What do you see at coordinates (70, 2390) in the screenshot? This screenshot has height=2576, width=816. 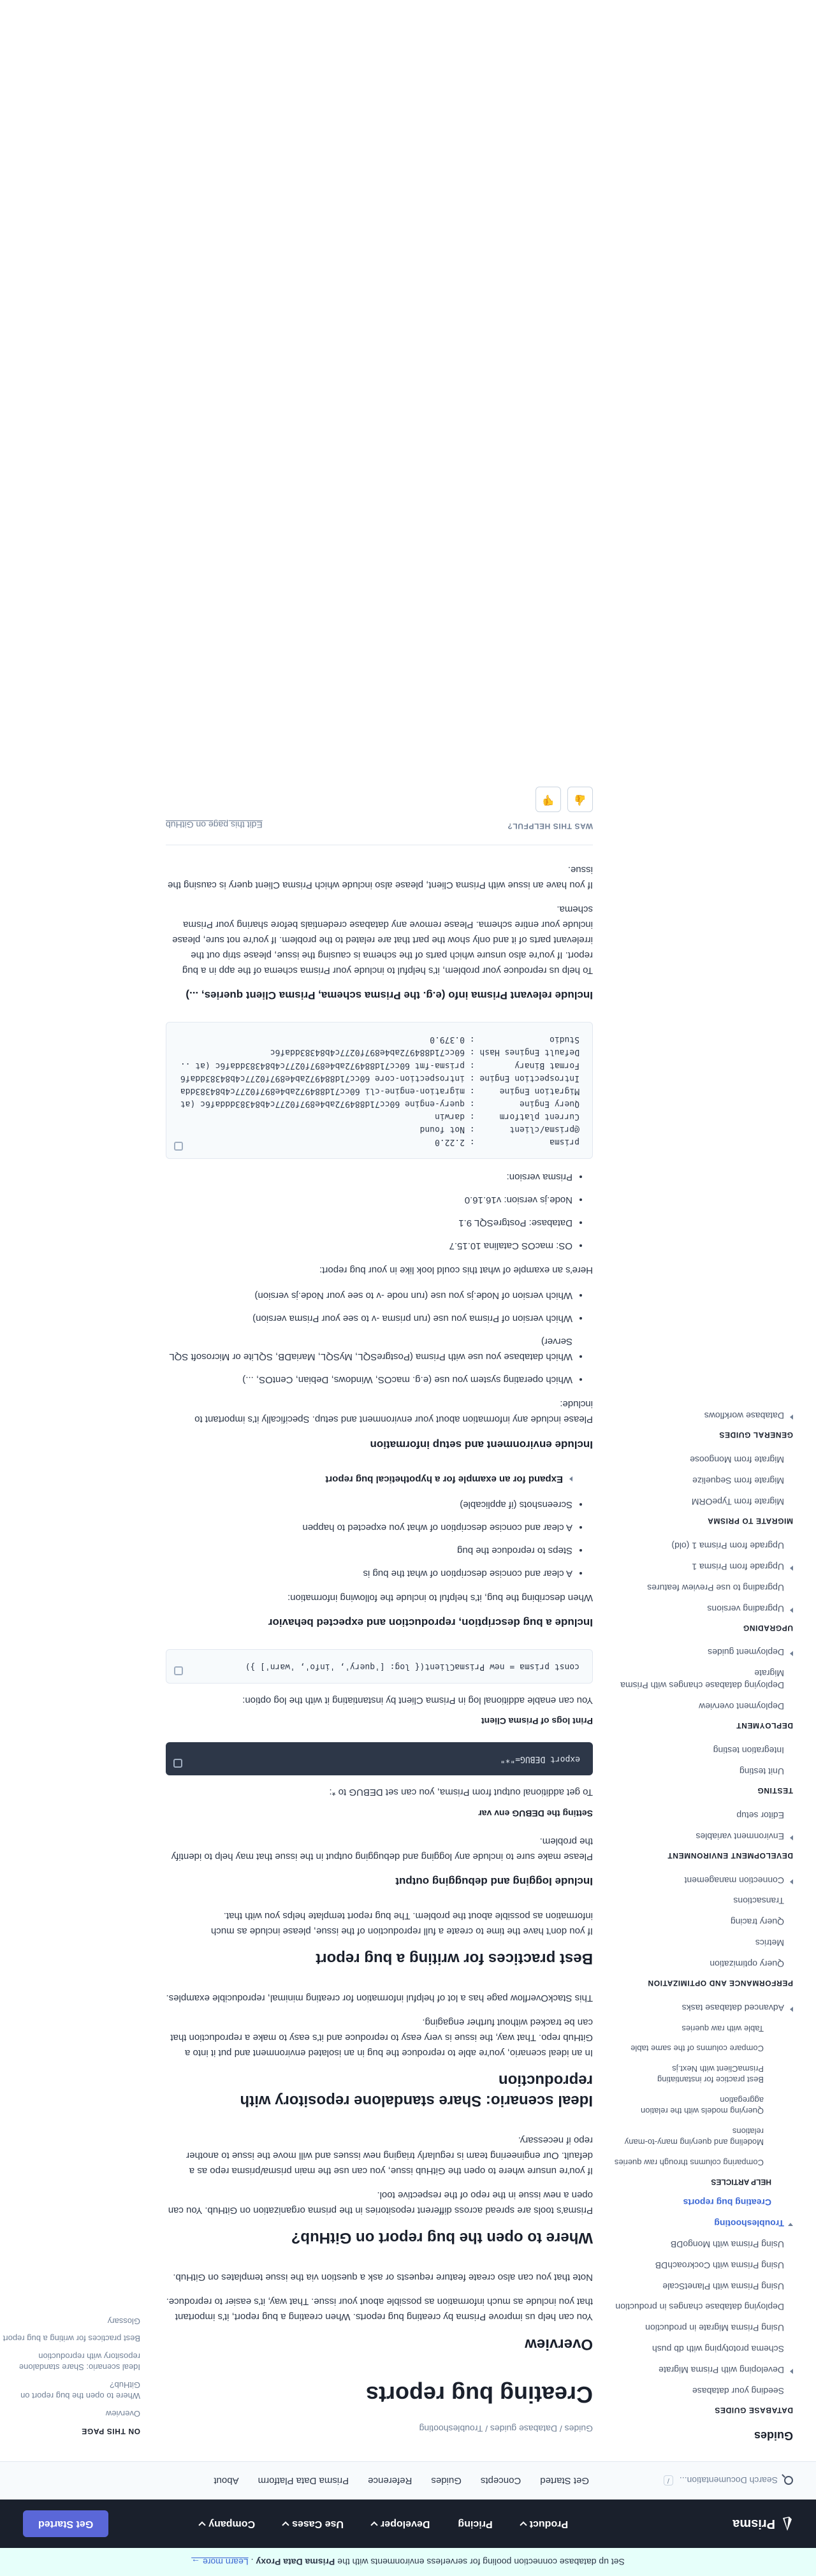 I see `toc-item: Where to open the bug report on GitHub?` at bounding box center [70, 2390].